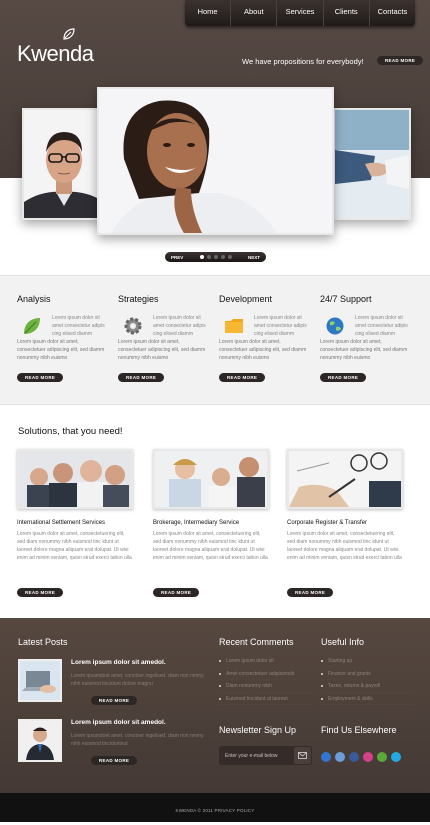  What do you see at coordinates (367, 674) in the screenshot?
I see `useful-link: Finance and grants` at bounding box center [367, 674].